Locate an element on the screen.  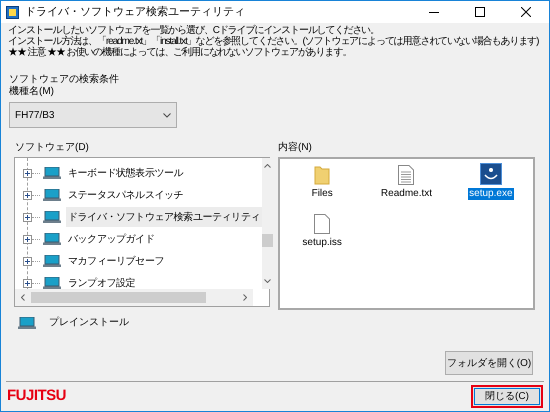
maximize-icon is located at coordinates (480, 12).